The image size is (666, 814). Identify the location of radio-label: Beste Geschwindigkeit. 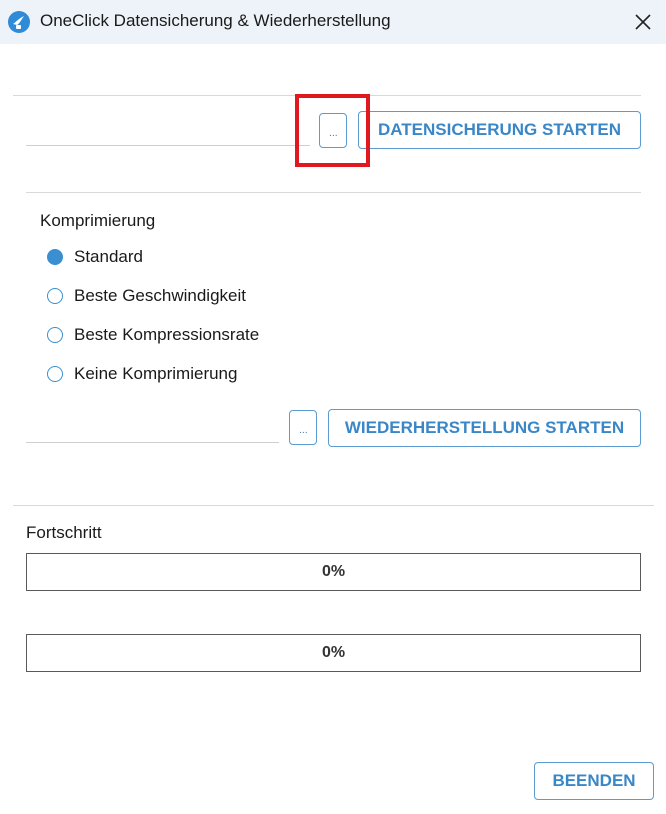
(160, 295).